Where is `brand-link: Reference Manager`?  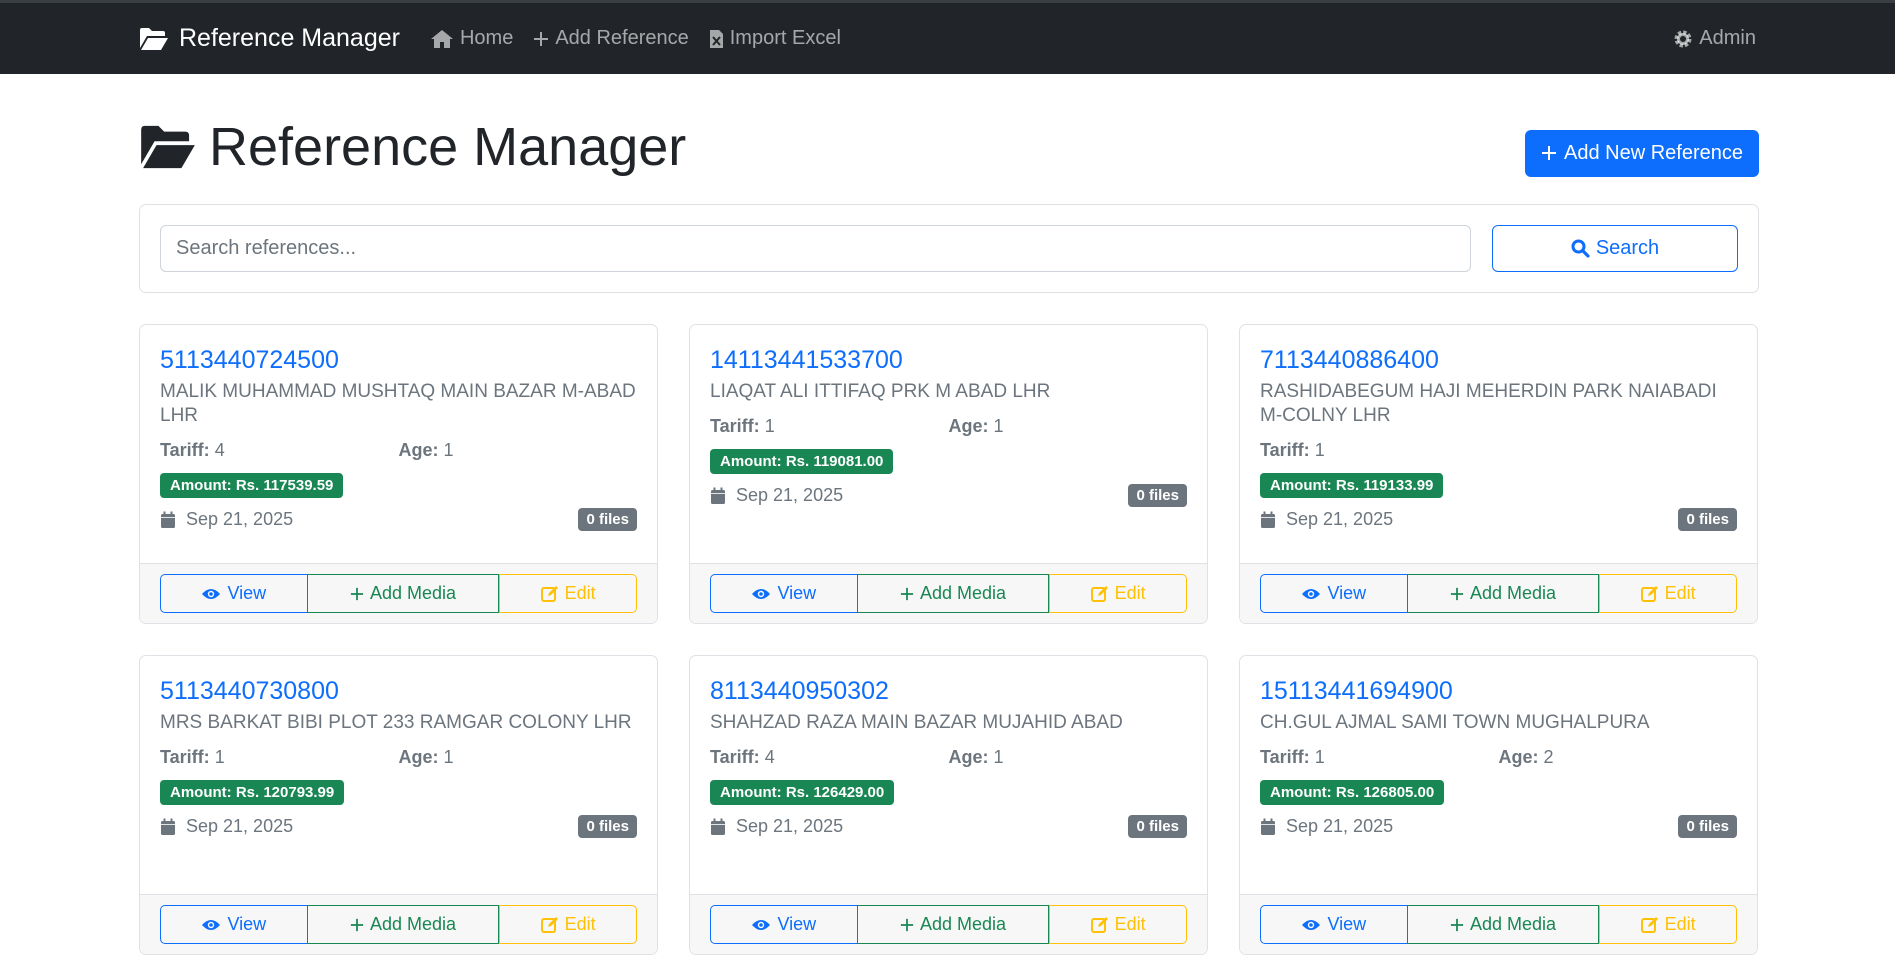 brand-link: Reference Manager is located at coordinates (269, 38).